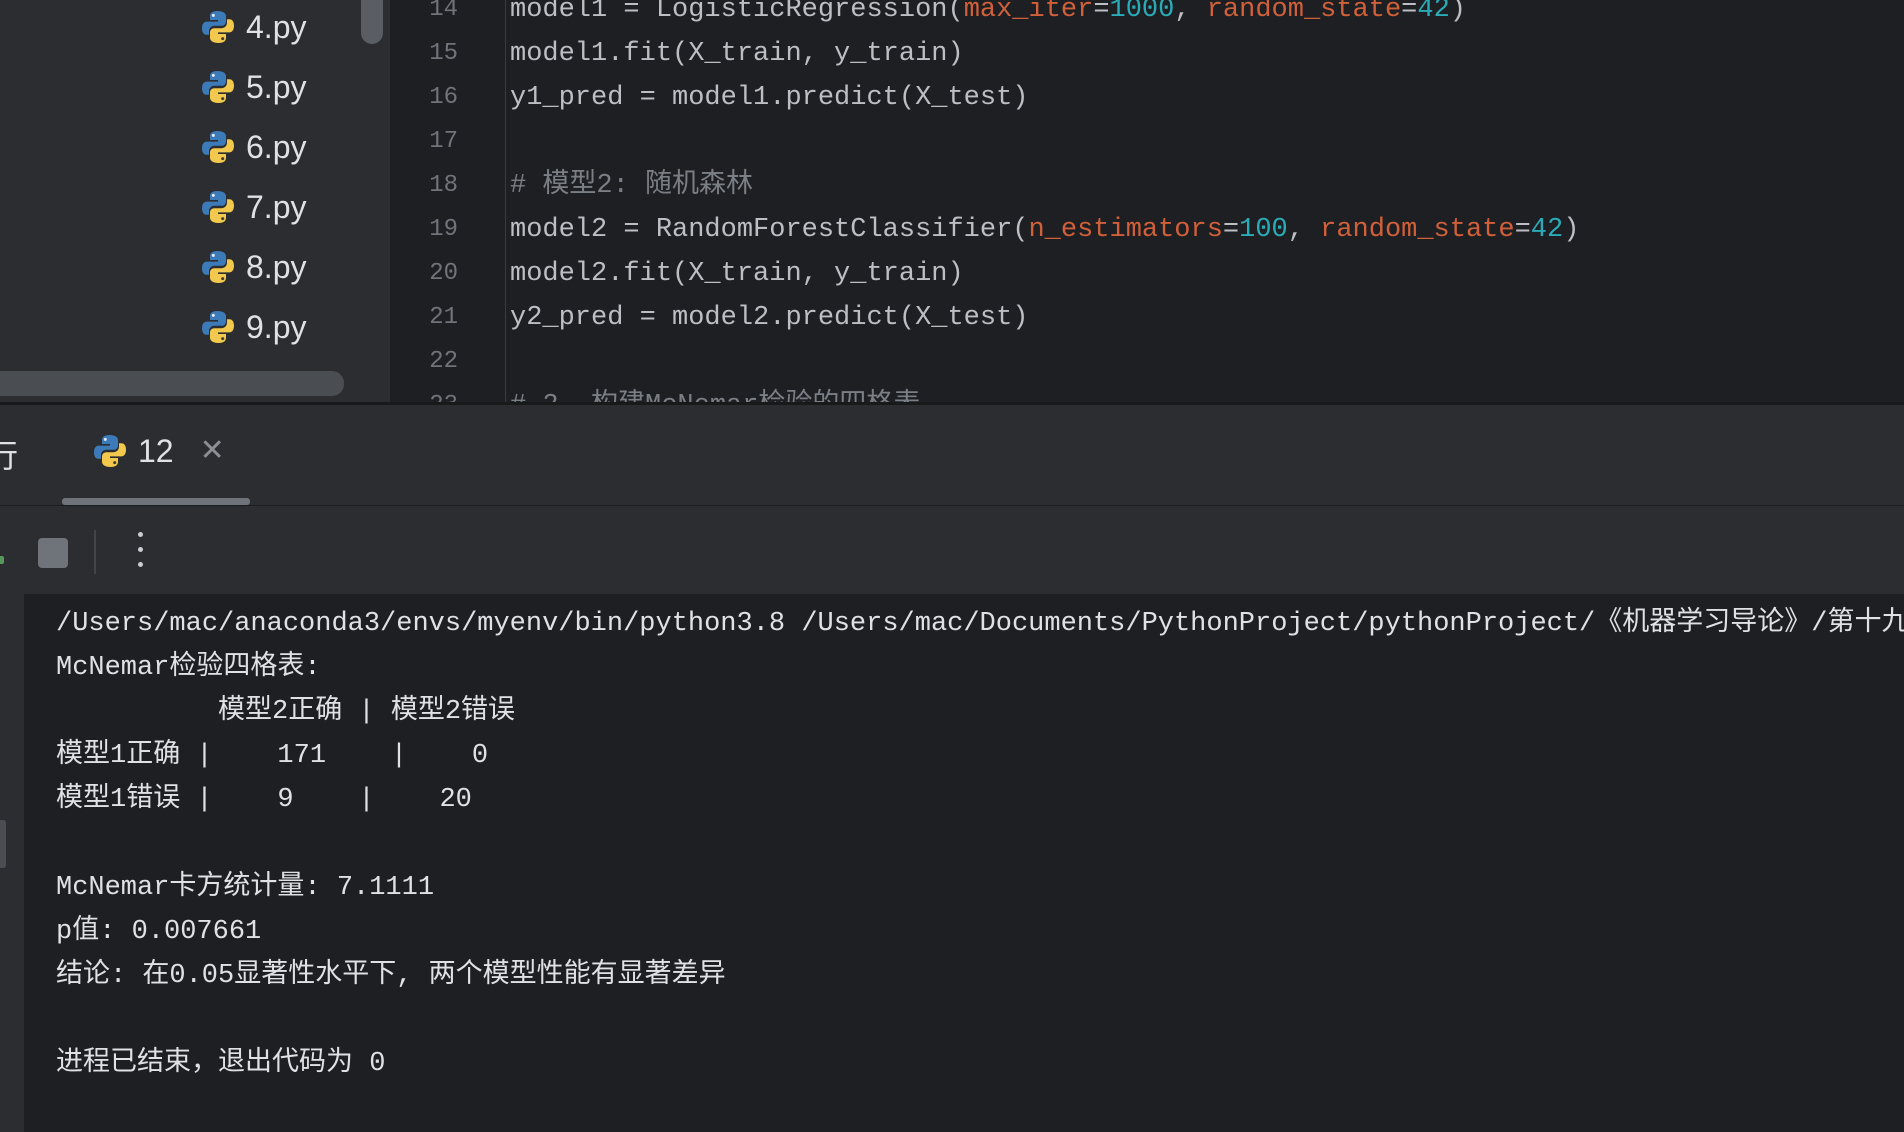 The height and width of the screenshot is (1132, 1904). What do you see at coordinates (443, 141) in the screenshot?
I see `line-number: 17` at bounding box center [443, 141].